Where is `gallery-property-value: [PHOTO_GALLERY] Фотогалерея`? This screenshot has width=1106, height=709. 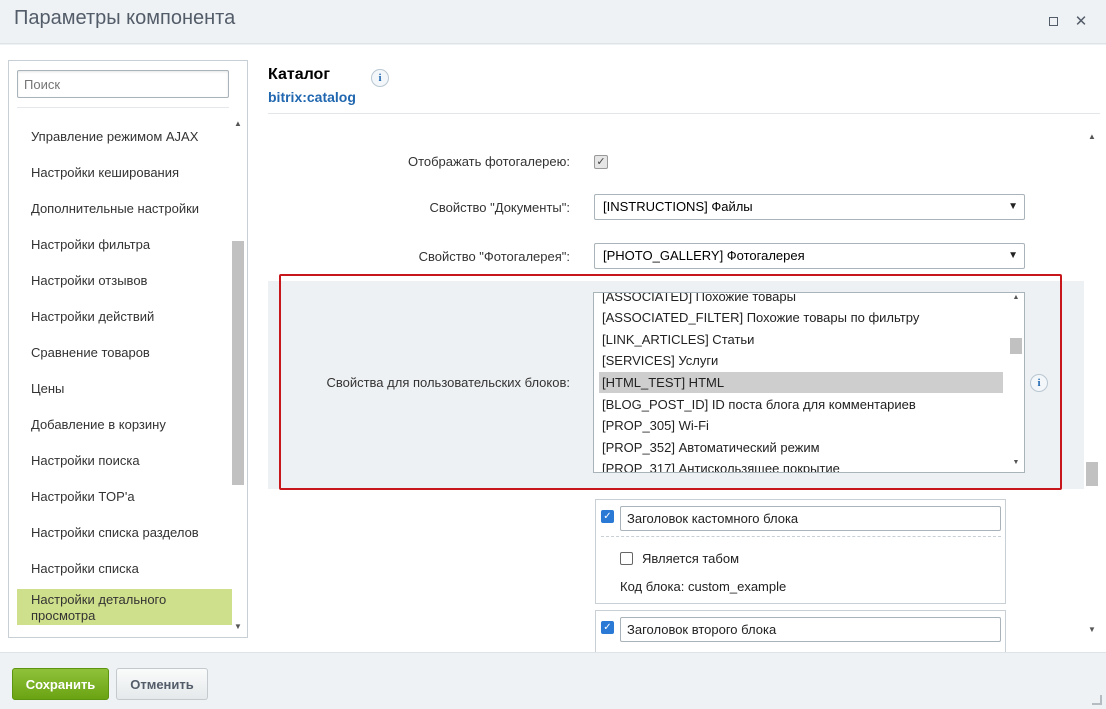
gallery-property-value: [PHOTO_GALLERY] Фотогалерея is located at coordinates (704, 255).